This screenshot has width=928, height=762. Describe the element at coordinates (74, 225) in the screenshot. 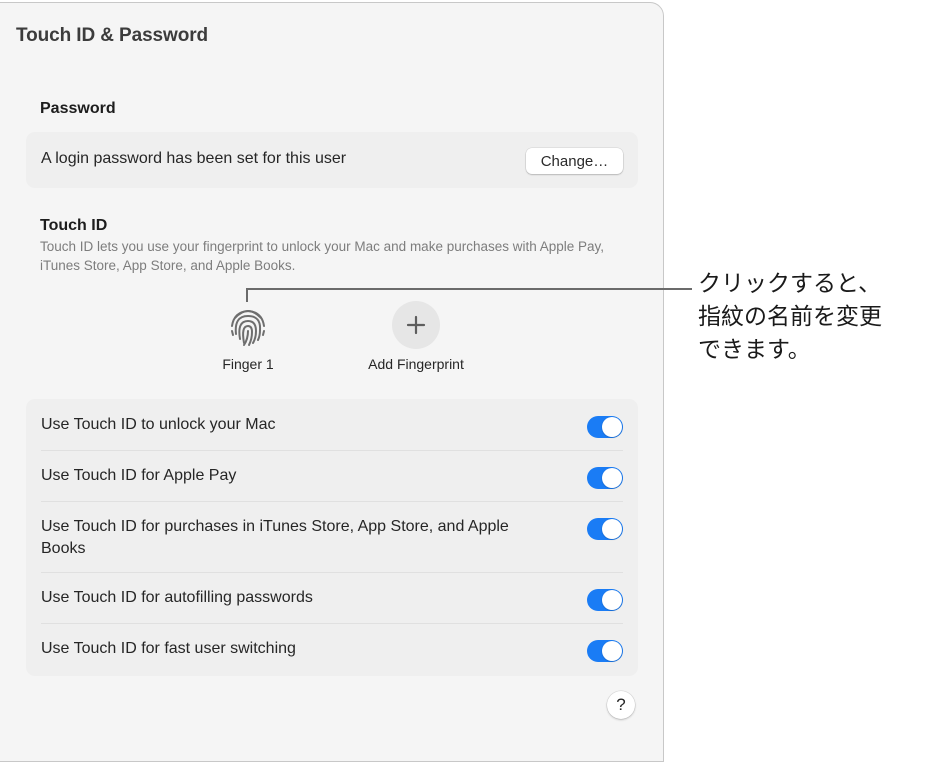

I see `touch-id-section-title: Touch ID` at that location.